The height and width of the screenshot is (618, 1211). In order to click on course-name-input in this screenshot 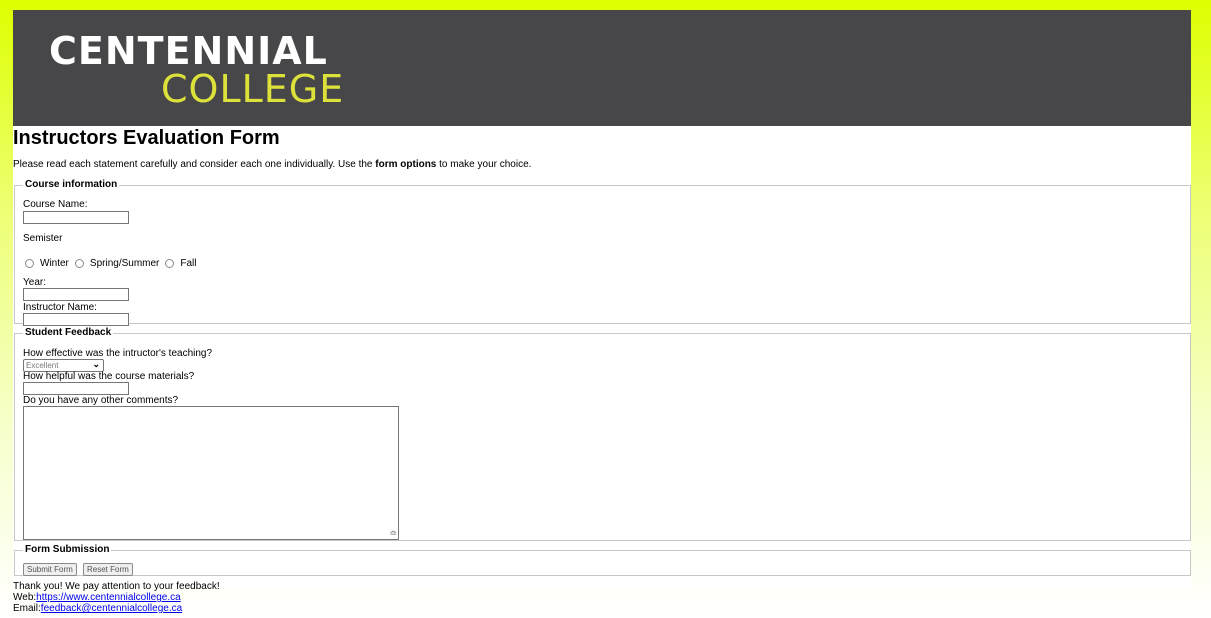, I will do `click(76, 217)`.